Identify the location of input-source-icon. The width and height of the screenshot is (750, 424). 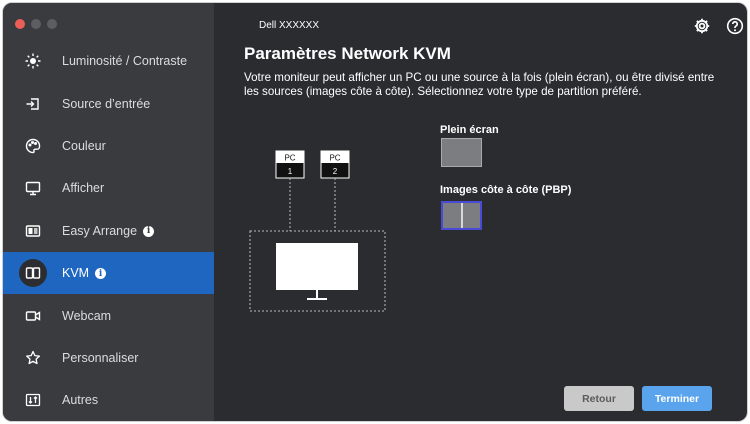
(33, 104).